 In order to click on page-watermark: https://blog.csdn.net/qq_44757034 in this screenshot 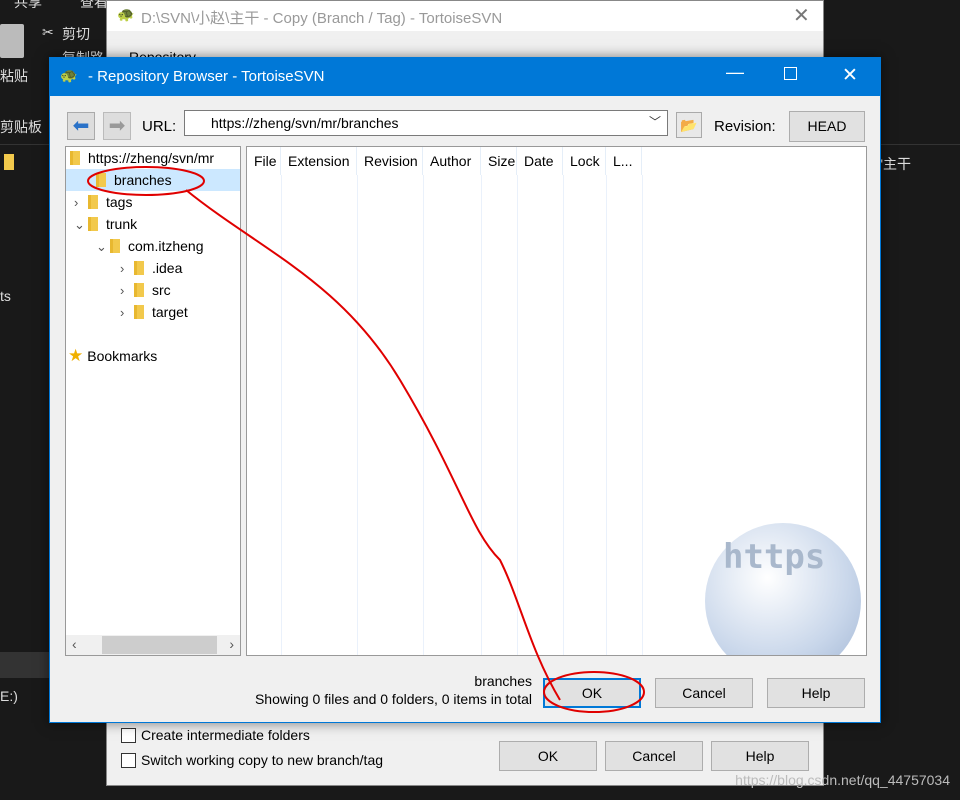, I will do `click(842, 780)`.